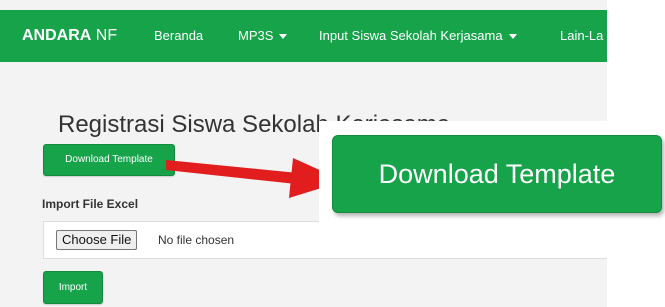 The width and height of the screenshot is (665, 307). What do you see at coordinates (256, 35) in the screenshot?
I see `nav-item-label: MP3S` at bounding box center [256, 35].